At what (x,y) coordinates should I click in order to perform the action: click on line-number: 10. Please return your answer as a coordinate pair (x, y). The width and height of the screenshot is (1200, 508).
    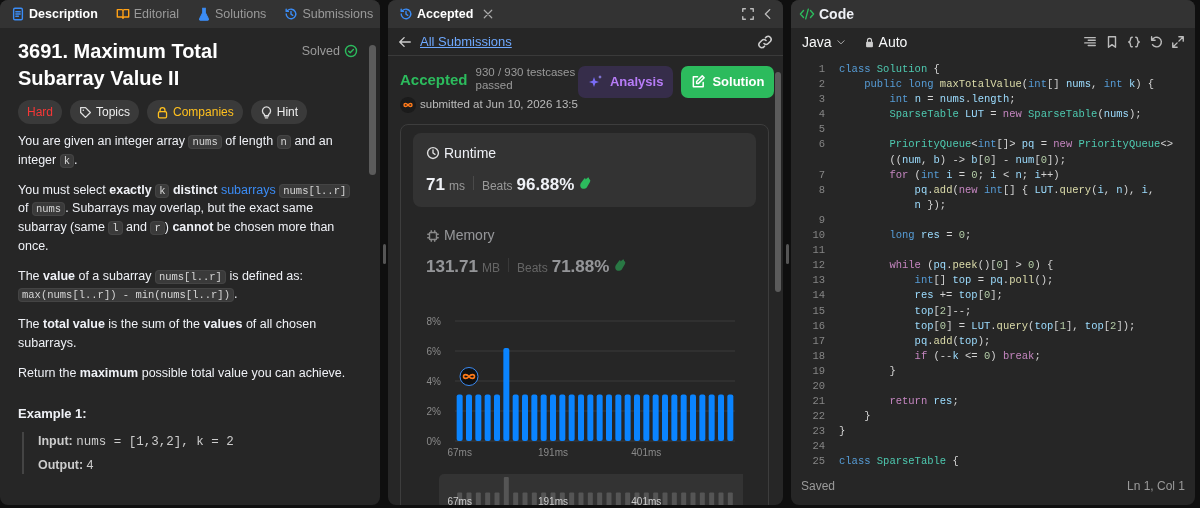
    Looking at the image, I should click on (818, 236).